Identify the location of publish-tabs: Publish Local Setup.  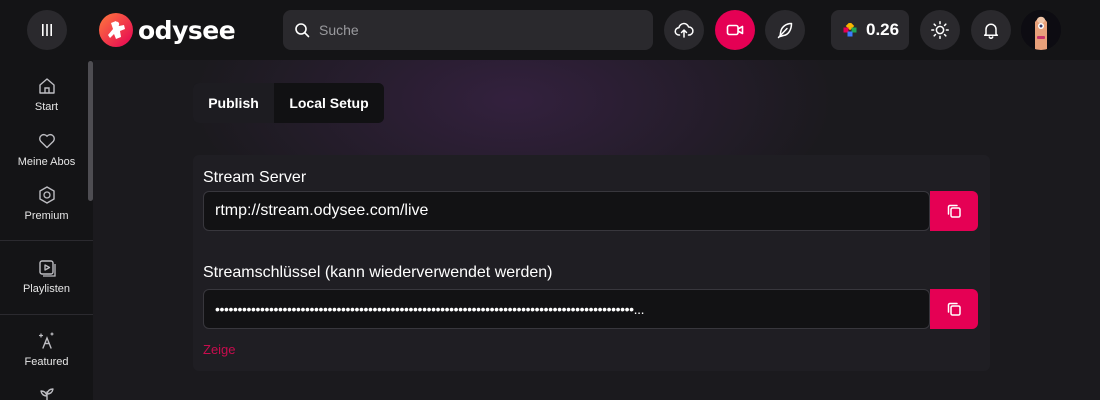
(288, 103).